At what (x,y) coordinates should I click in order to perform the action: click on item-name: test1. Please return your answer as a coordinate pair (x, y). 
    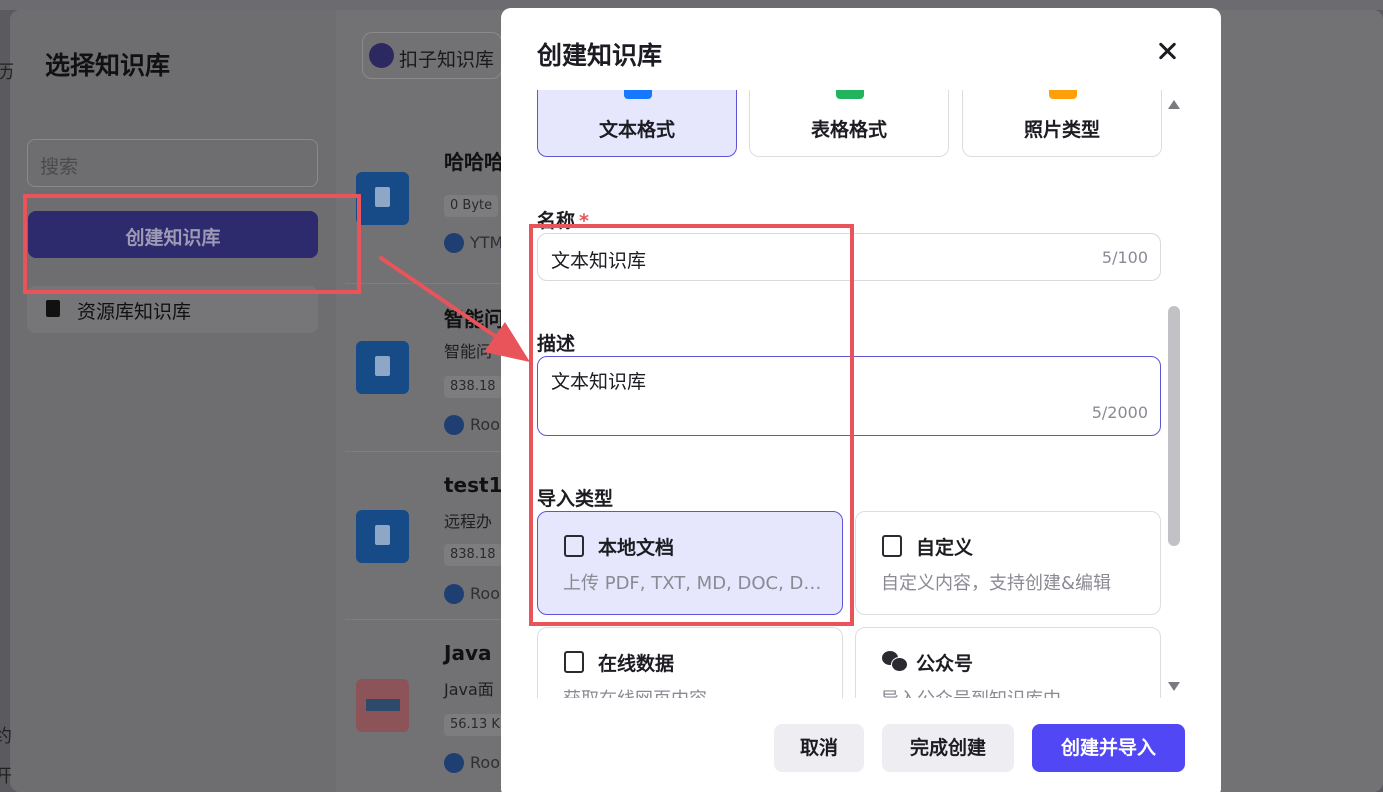
    Looking at the image, I should click on (473, 485).